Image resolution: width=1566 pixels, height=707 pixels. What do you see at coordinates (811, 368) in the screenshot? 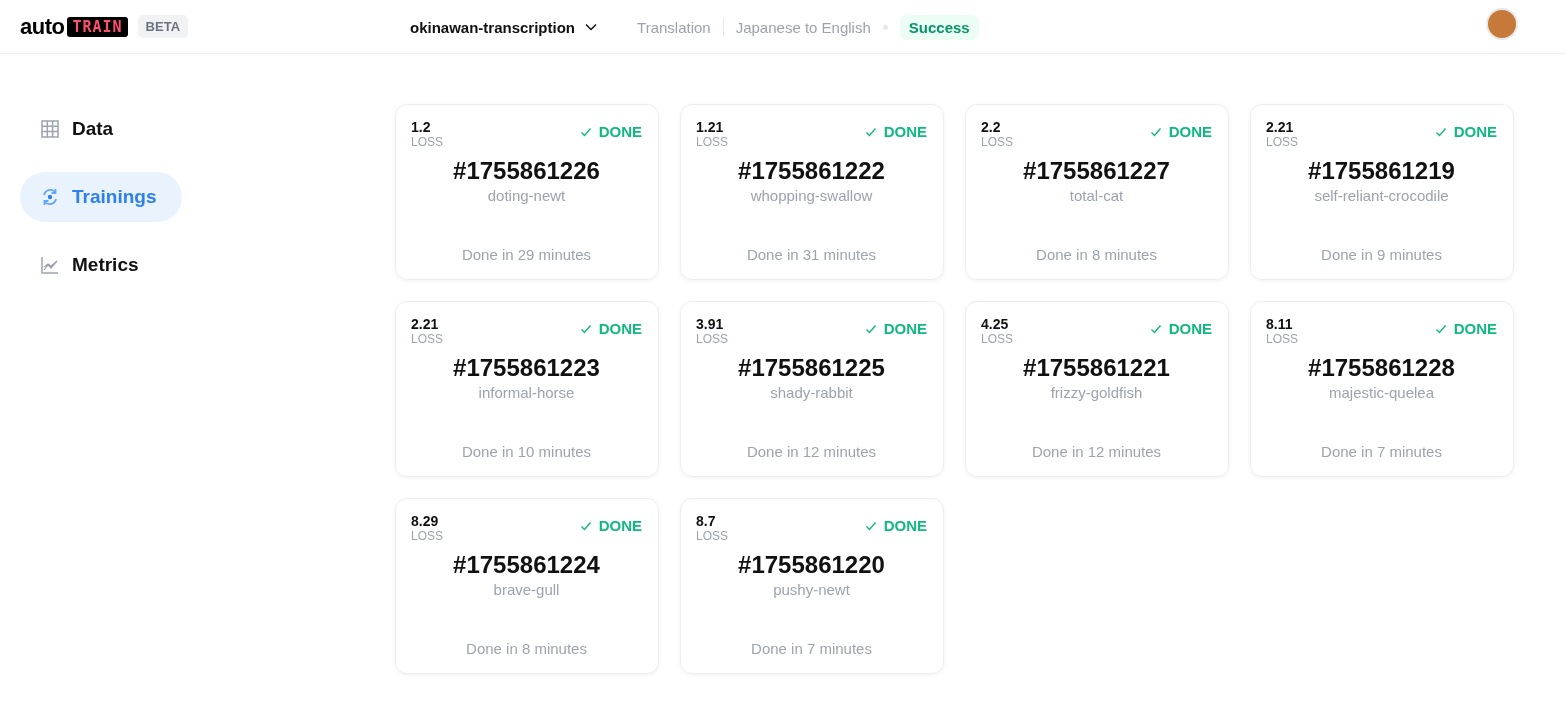
I see `training-id: #1755861225` at bounding box center [811, 368].